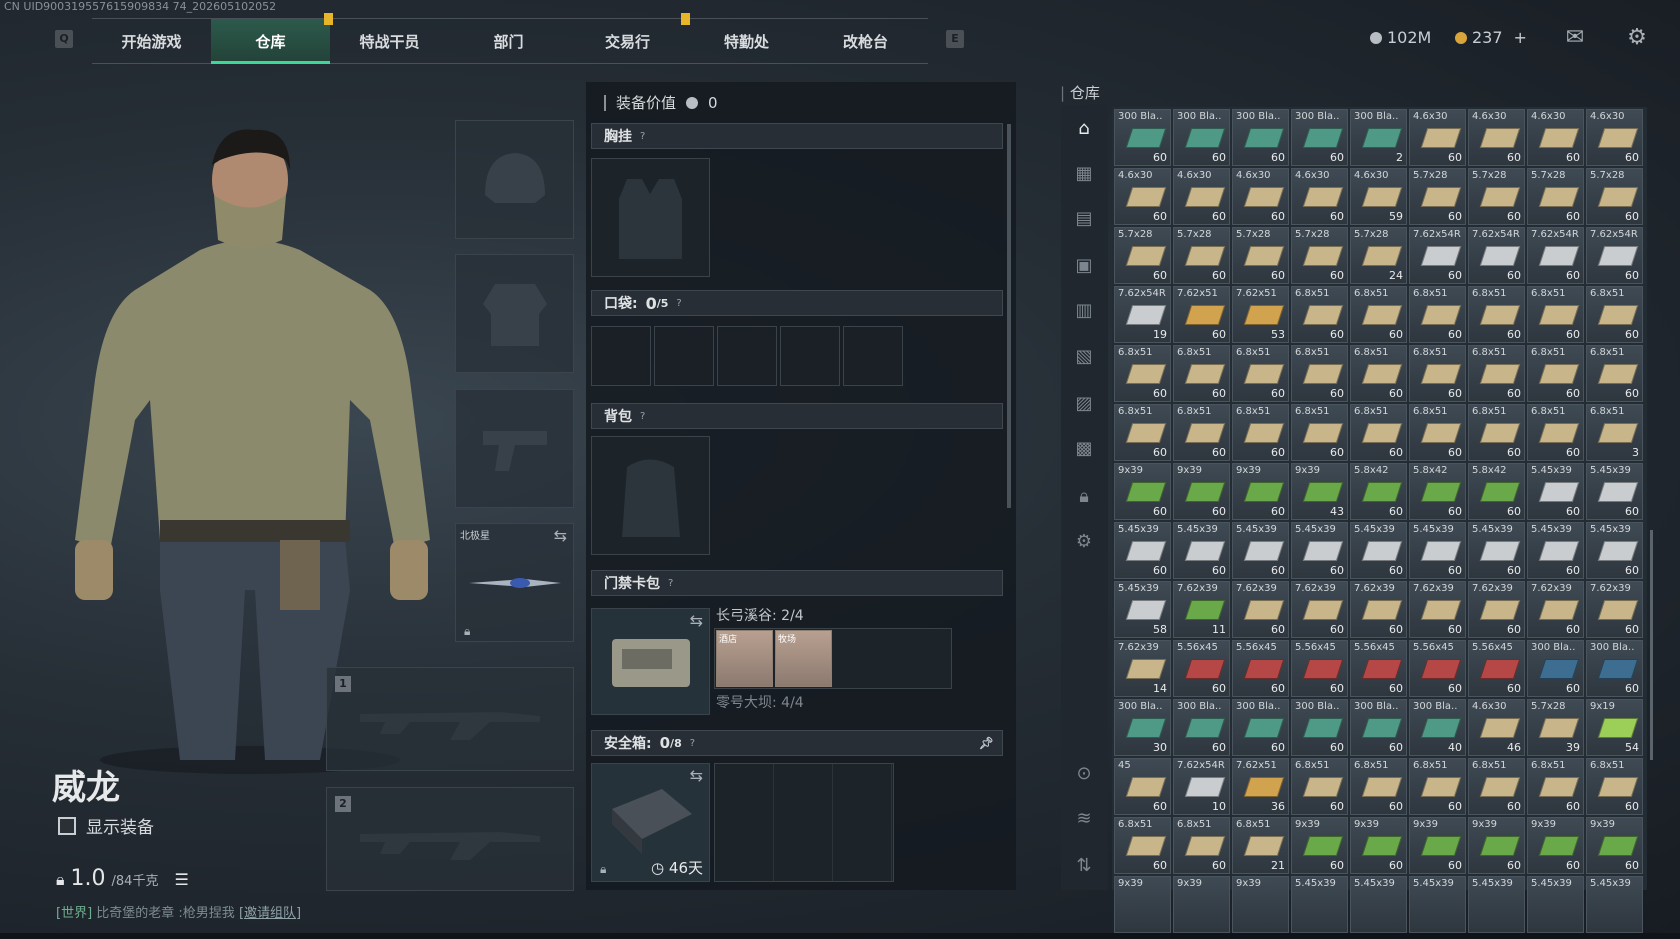 The width and height of the screenshot is (1680, 939). What do you see at coordinates (627, 41) in the screenshot?
I see `tab-trading: 交易行` at bounding box center [627, 41].